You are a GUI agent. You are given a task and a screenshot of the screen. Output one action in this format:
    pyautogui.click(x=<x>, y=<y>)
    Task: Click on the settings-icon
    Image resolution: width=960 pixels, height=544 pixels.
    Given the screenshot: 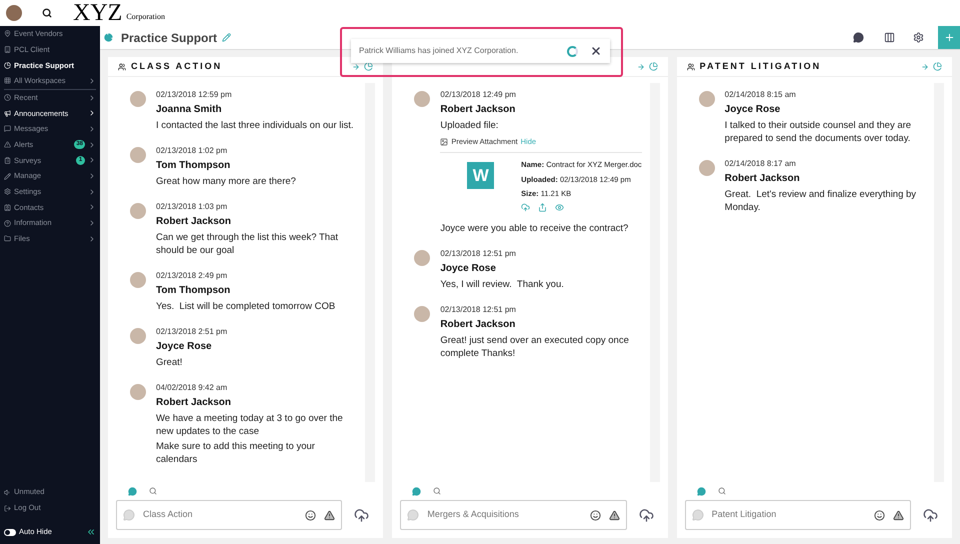 What is the action you would take?
    pyautogui.click(x=918, y=37)
    